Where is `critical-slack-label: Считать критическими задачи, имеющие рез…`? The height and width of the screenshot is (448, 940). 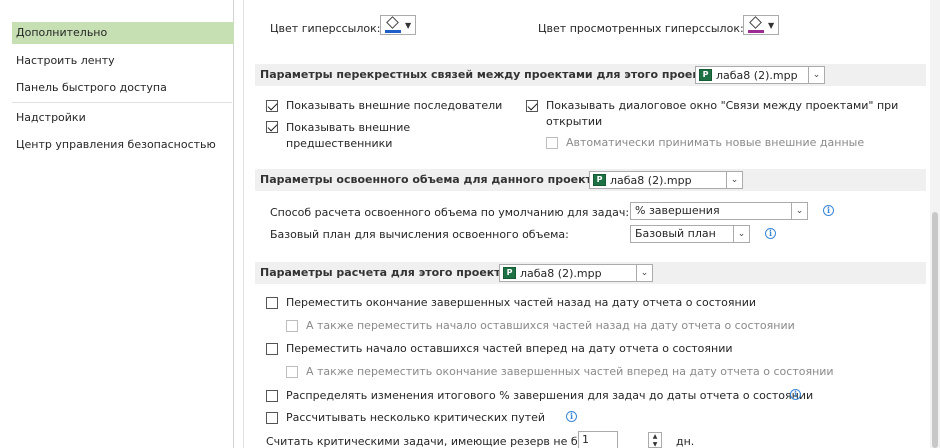
critical-slack-label: Считать критическими задачи, имеющие рез… is located at coordinates (435, 441).